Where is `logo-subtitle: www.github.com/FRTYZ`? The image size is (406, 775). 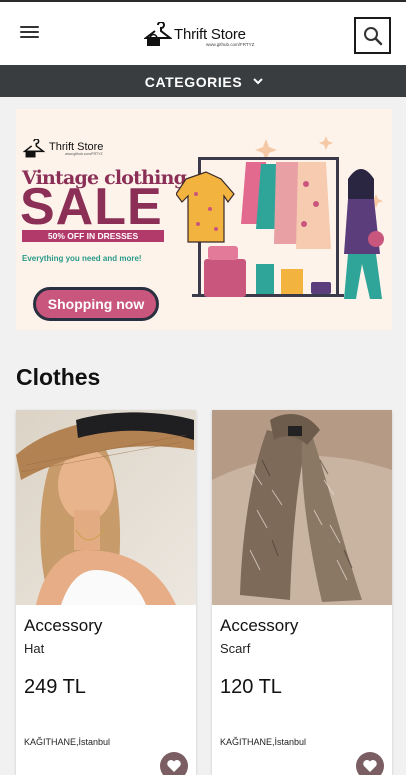
logo-subtitle: www.github.com/FRTYZ is located at coordinates (230, 44).